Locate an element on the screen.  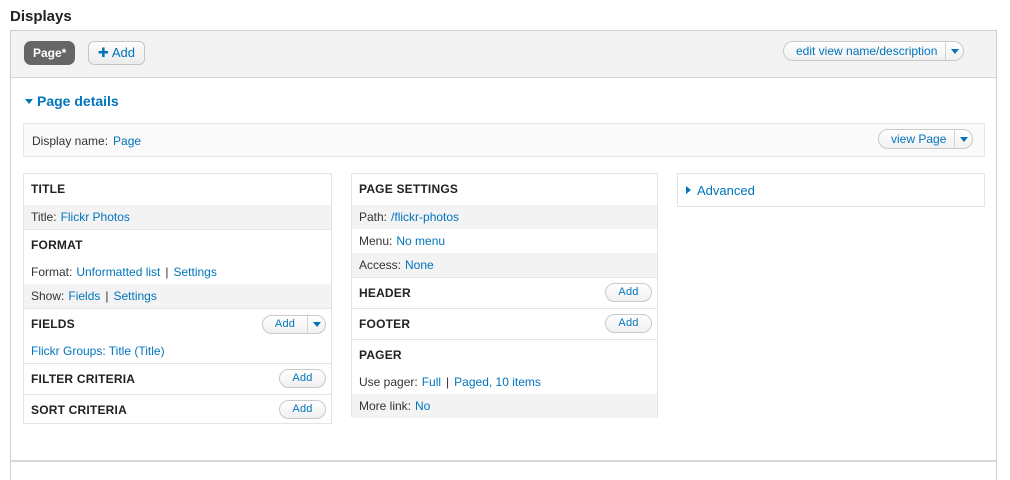
section-page-settings-heading: PAGE SETTINGS is located at coordinates (409, 189).